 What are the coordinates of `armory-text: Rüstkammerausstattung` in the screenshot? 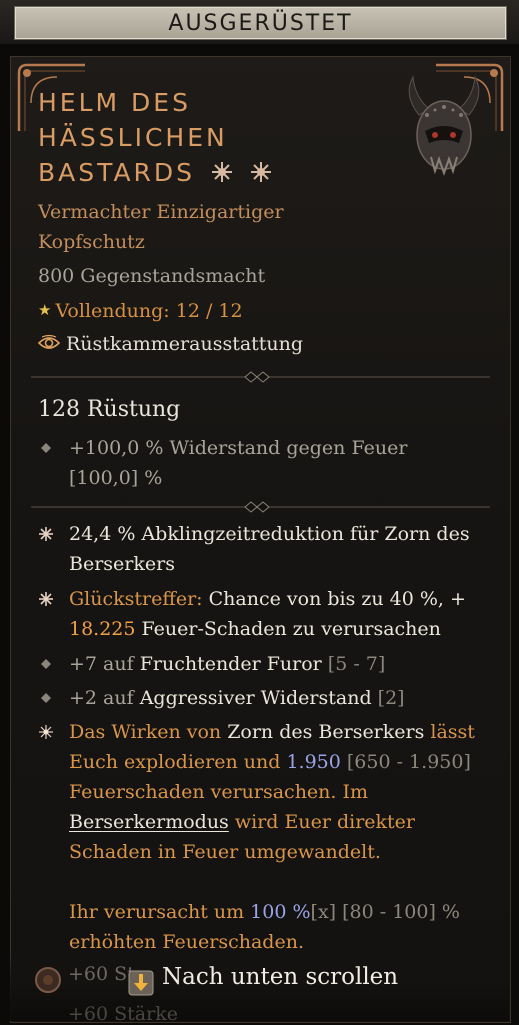 It's located at (185, 344).